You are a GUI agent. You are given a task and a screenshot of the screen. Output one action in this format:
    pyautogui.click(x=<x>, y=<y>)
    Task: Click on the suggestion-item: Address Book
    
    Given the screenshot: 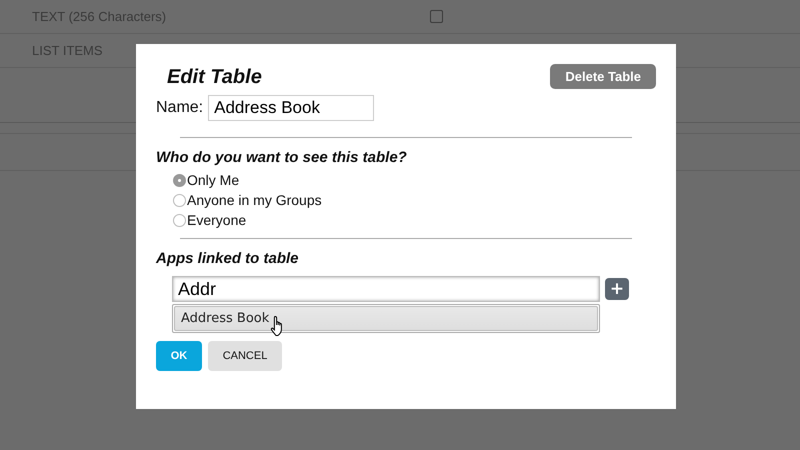 What is the action you would take?
    pyautogui.click(x=386, y=318)
    